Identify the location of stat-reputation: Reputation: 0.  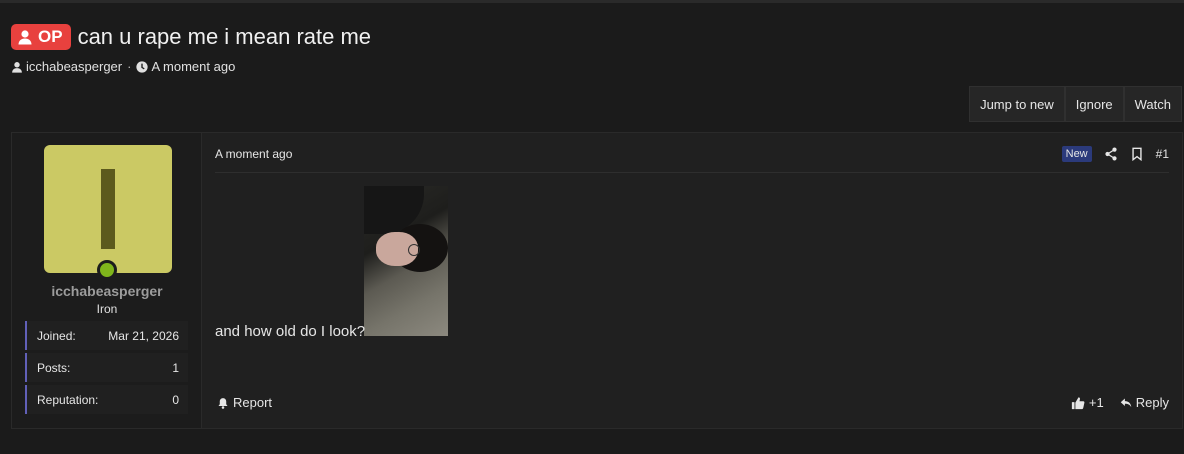
(106, 399).